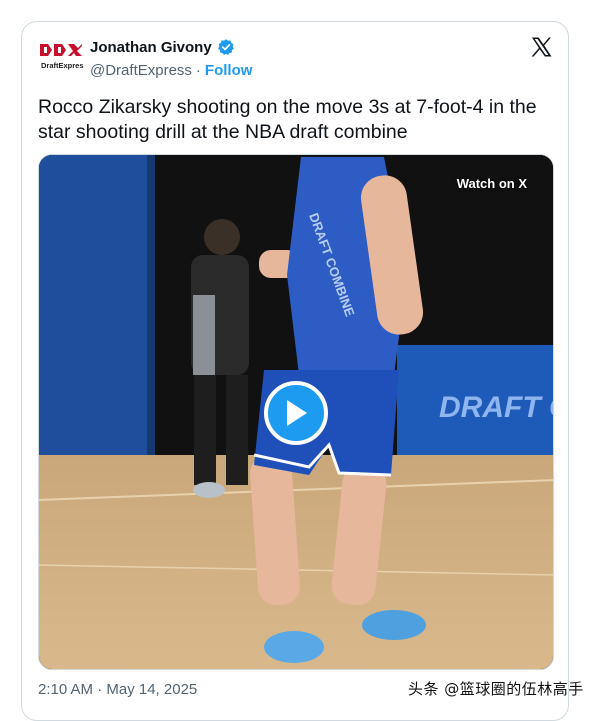  What do you see at coordinates (61, 57) in the screenshot?
I see `avatar: DraftExpress` at bounding box center [61, 57].